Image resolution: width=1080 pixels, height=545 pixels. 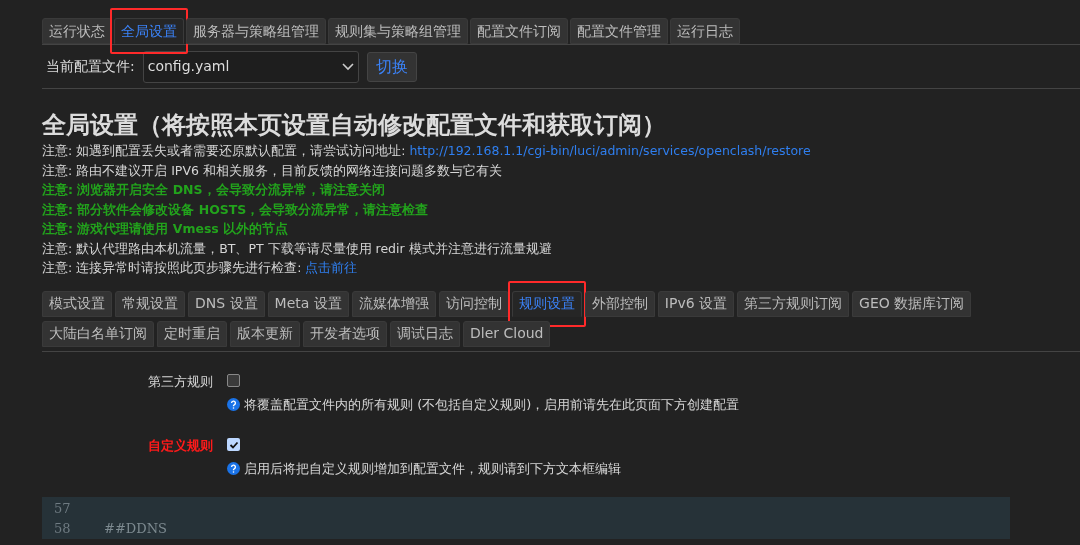 What do you see at coordinates (272, 170) in the screenshot?
I see `note-text: 注意: 路由不建议开启 IPV6 和相关服务，目前反馈的网络连接问题多数与它有关` at bounding box center [272, 170].